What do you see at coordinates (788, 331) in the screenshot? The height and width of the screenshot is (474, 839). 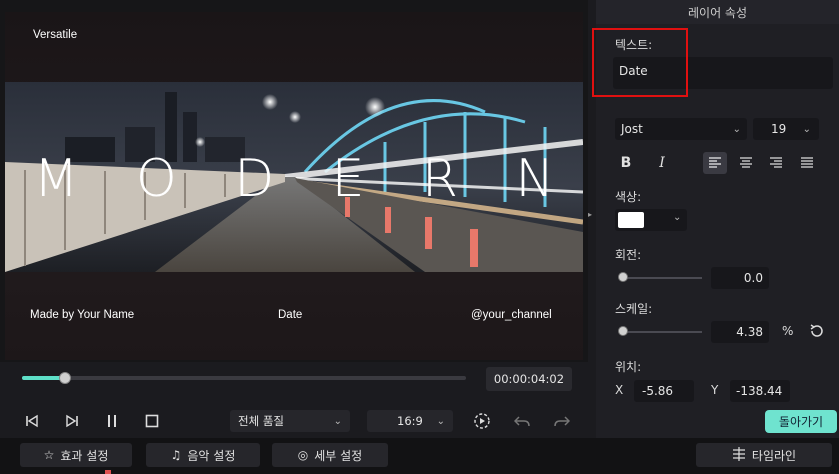 I see `scale-unit: %` at bounding box center [788, 331].